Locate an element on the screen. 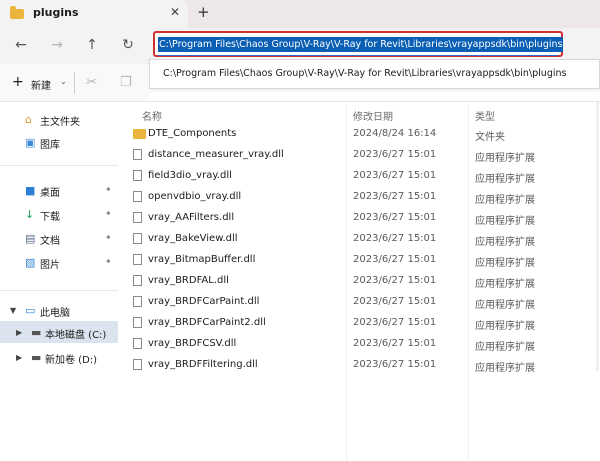 Image resolution: width=600 pixels, height=461 pixels. file-name: vray_BitmapBuffer.dll is located at coordinates (202, 259).